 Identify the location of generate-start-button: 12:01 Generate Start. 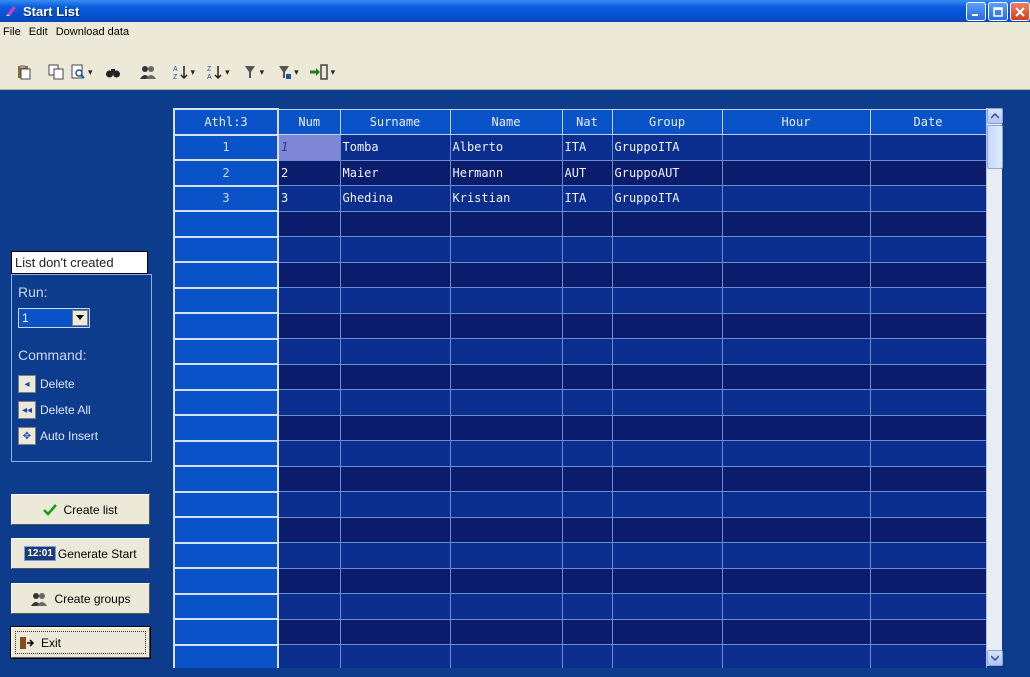
(80, 553).